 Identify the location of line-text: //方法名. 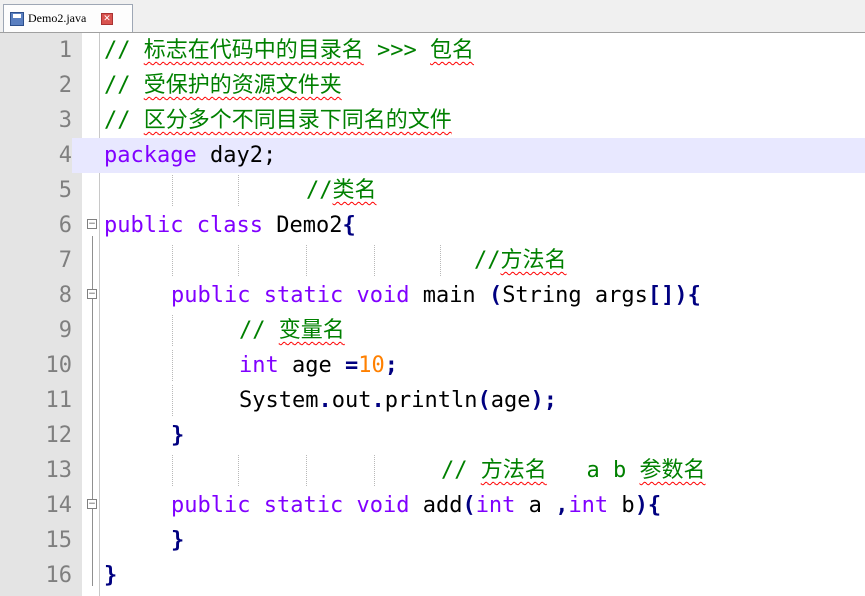
(520, 260).